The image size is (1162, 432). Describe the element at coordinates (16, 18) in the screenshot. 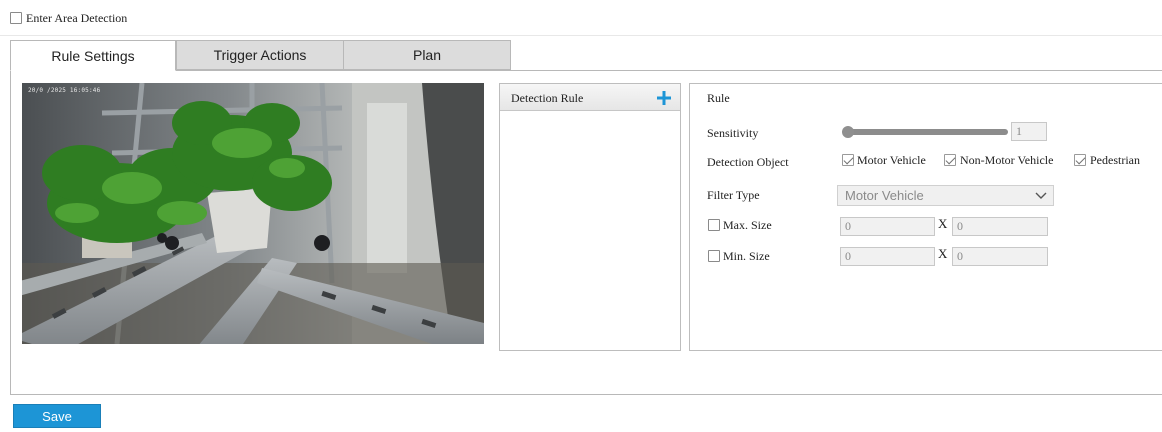

I see `enable-area-detection-checkbox` at that location.